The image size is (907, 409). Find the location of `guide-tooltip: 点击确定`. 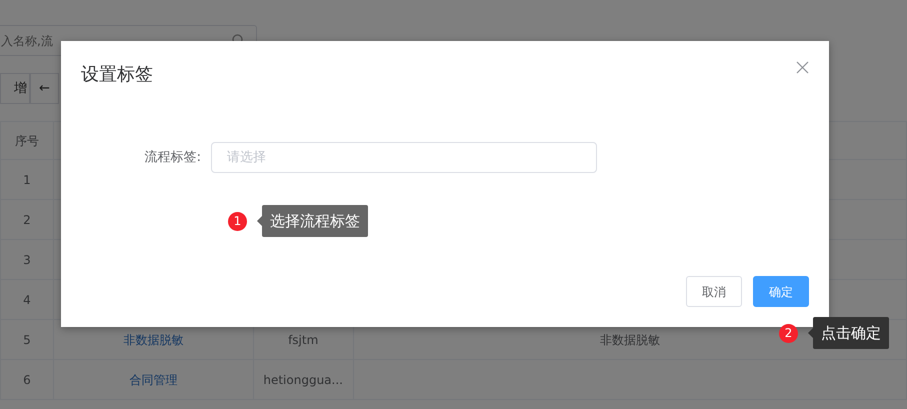

guide-tooltip: 点击确定 is located at coordinates (851, 333).